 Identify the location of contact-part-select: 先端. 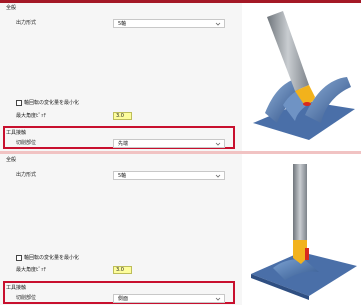
(169, 143).